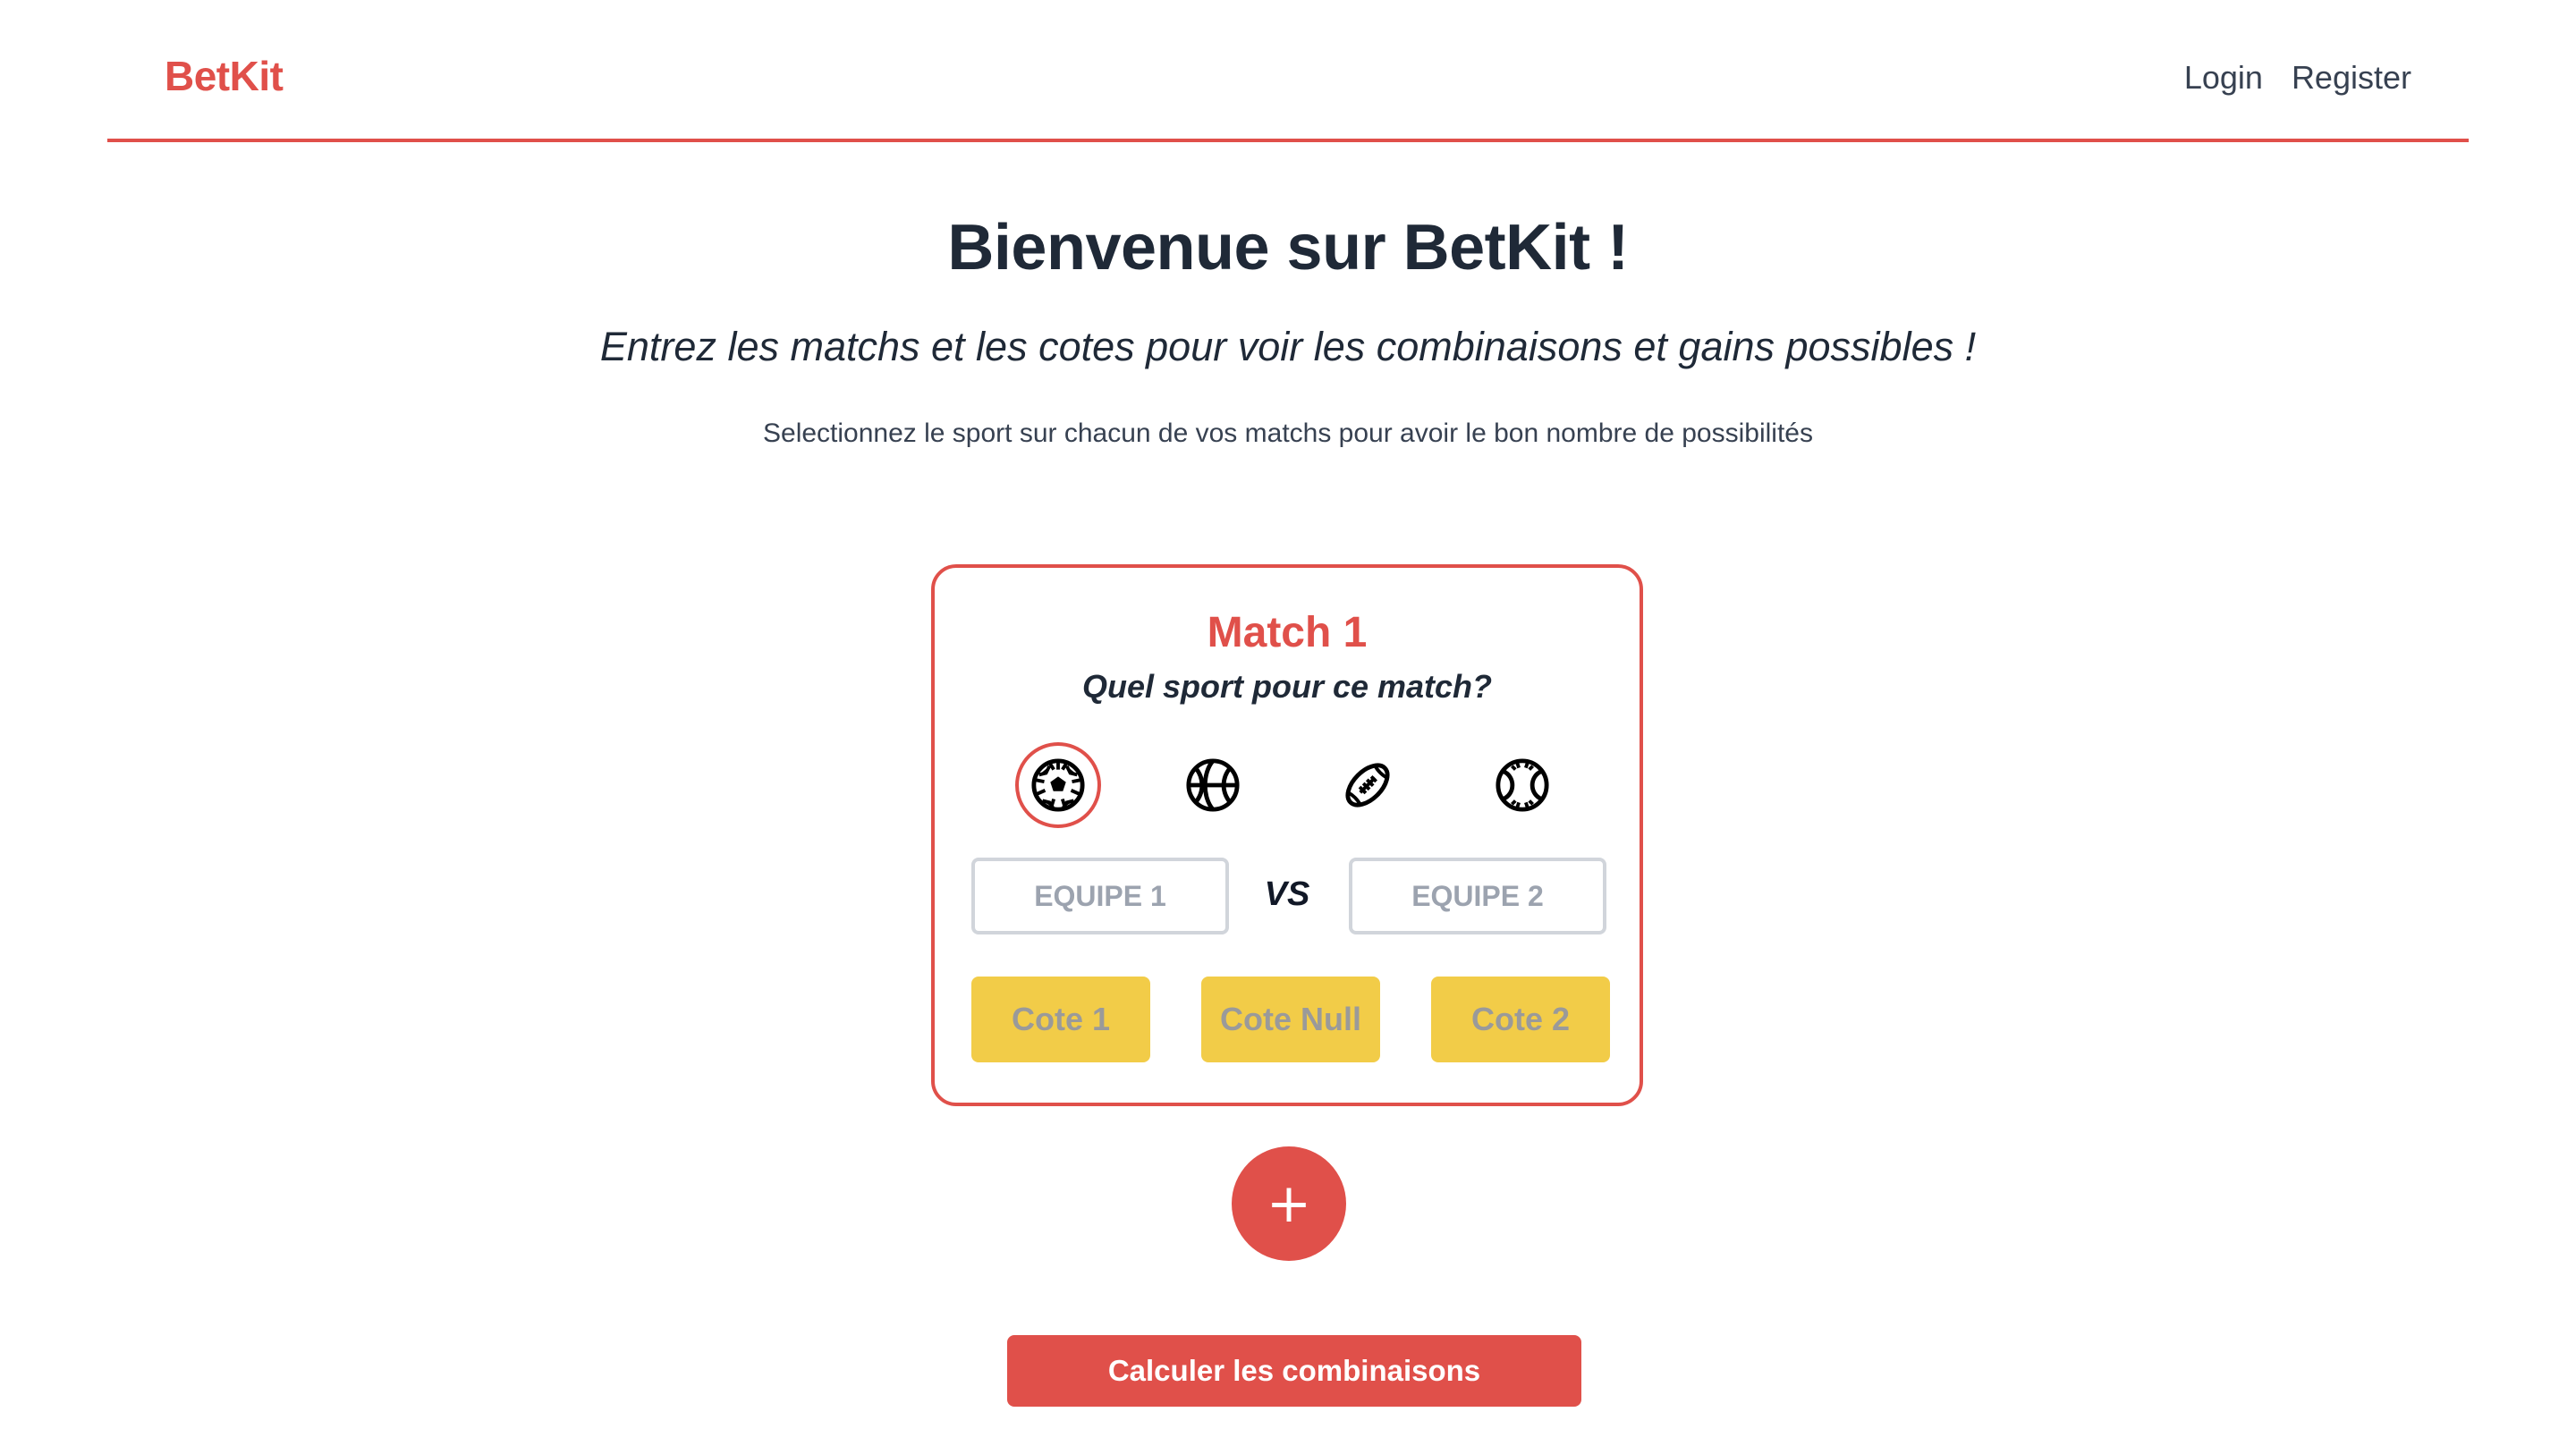  Describe the element at coordinates (1294, 1371) in the screenshot. I see `calculate-combinations-button: Calculer les combinaisons` at that location.